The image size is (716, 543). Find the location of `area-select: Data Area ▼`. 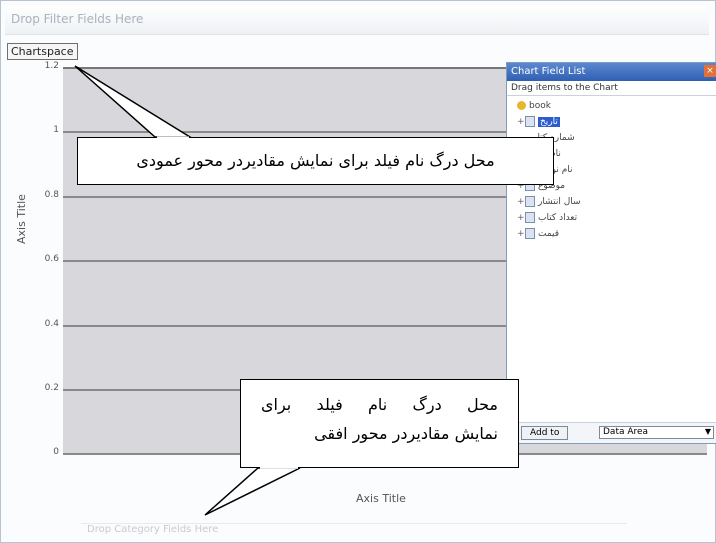

area-select: Data Area ▼ is located at coordinates (656, 432).